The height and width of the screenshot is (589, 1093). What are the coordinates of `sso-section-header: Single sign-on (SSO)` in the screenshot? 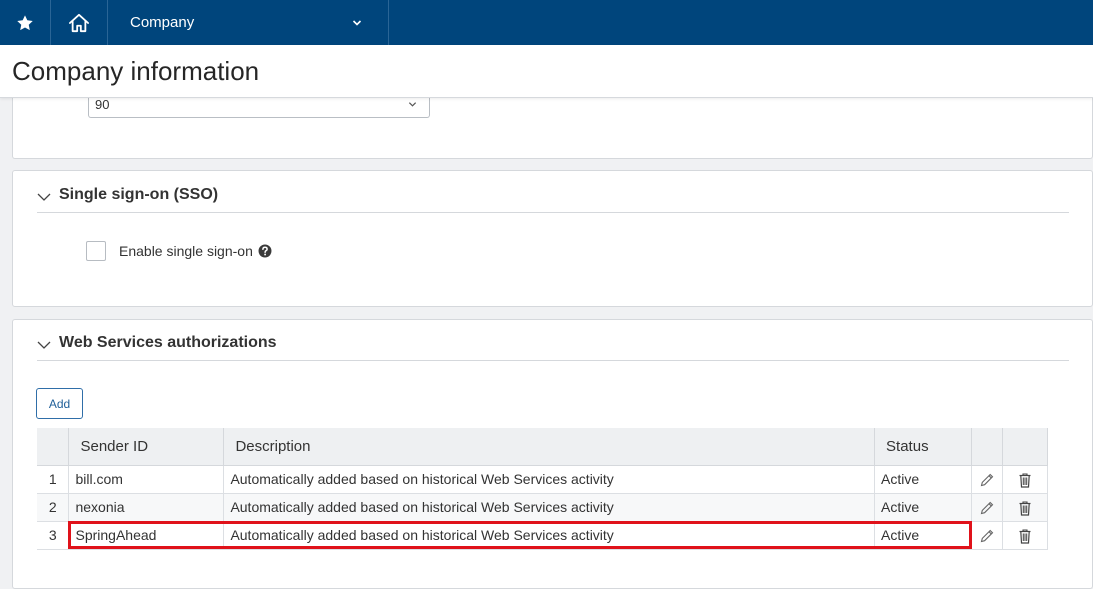 It's located at (553, 195).